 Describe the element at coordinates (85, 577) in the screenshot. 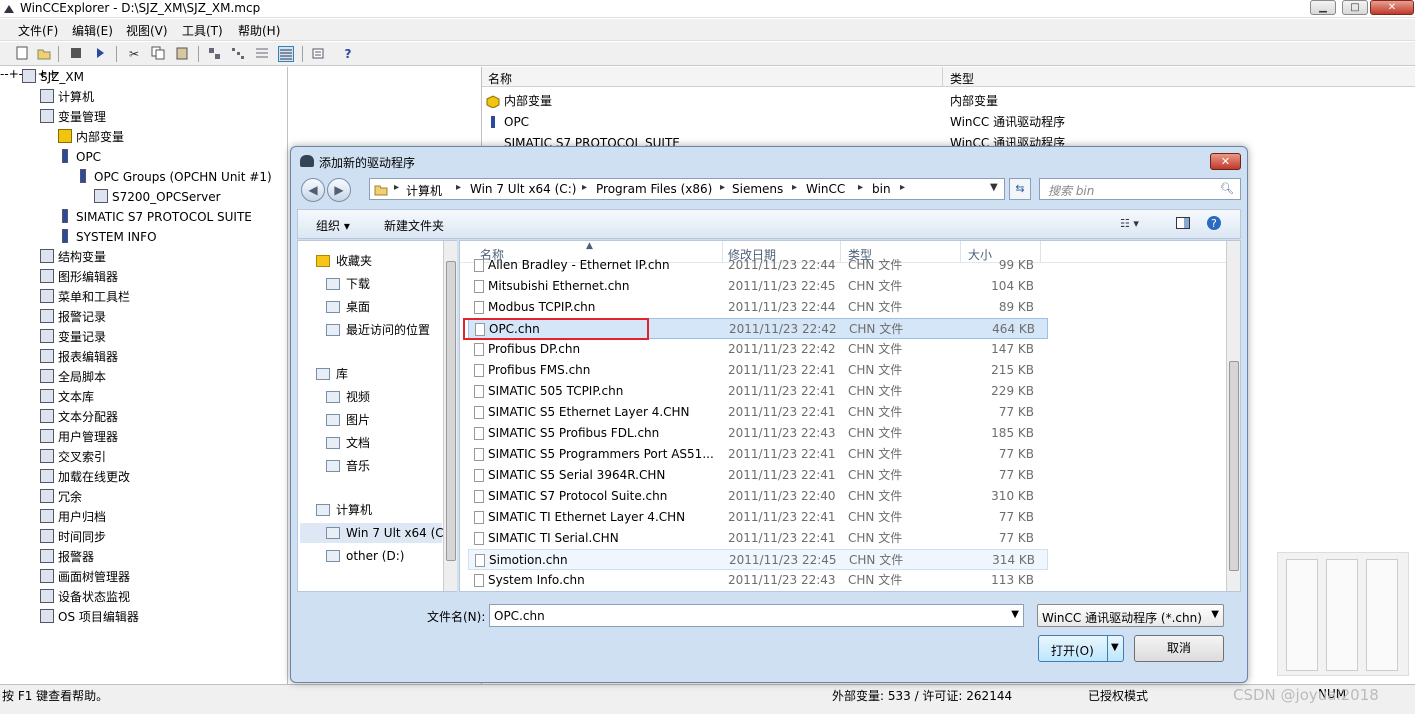

I see `tree-node: 画面树管理器` at that location.